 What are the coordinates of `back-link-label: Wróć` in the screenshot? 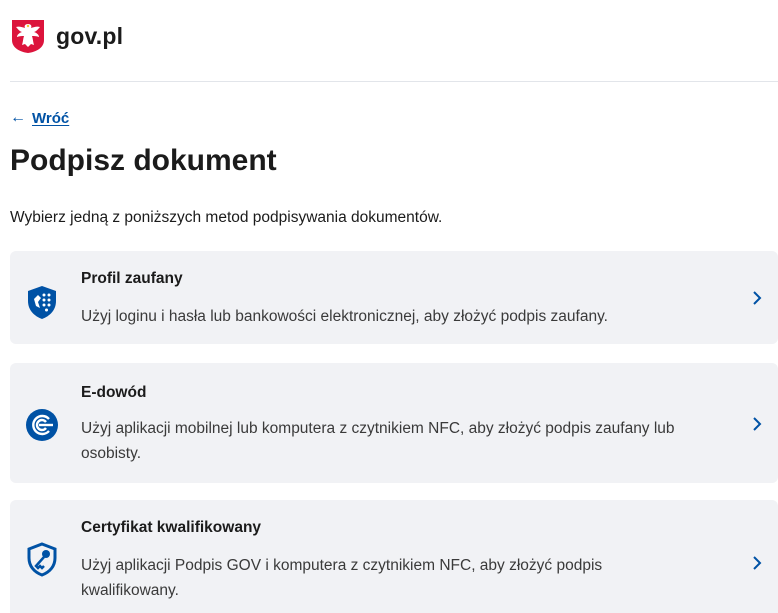 It's located at (50, 118).